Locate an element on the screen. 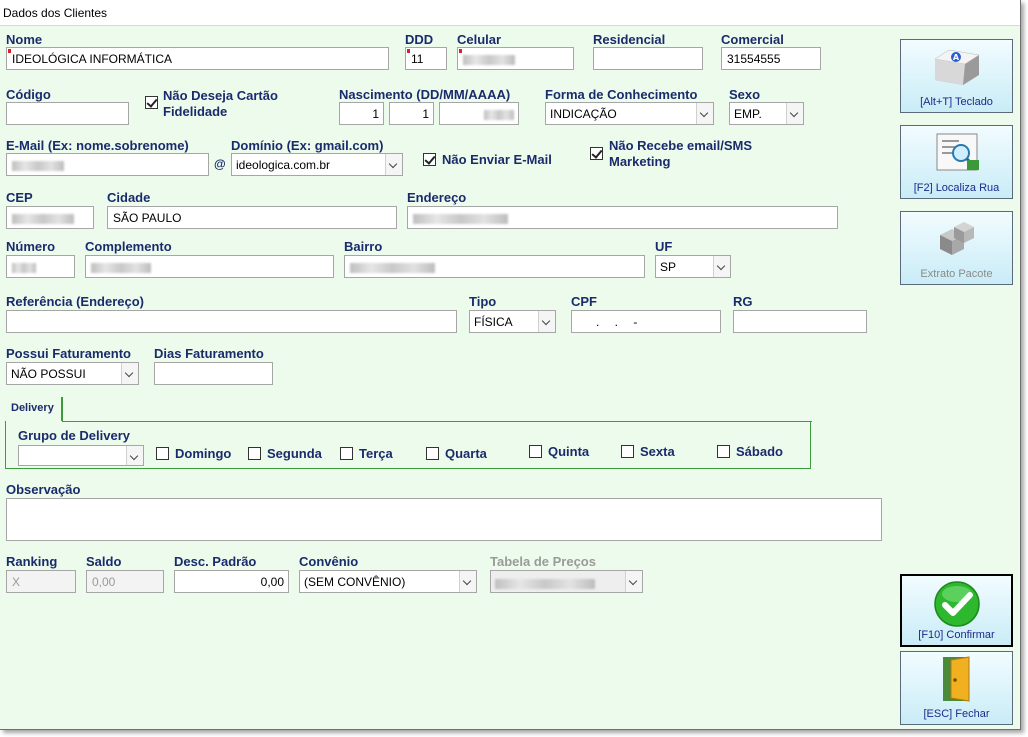  tabela-precos-label: Tabela de Preços is located at coordinates (543, 561).